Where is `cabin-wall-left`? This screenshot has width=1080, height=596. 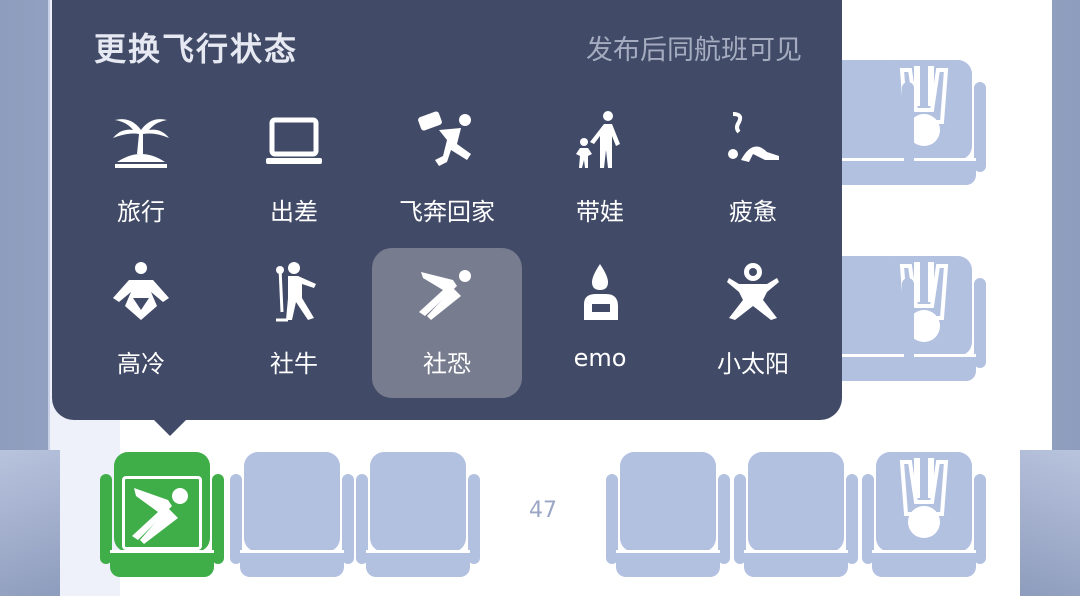 cabin-wall-left is located at coordinates (30, 523).